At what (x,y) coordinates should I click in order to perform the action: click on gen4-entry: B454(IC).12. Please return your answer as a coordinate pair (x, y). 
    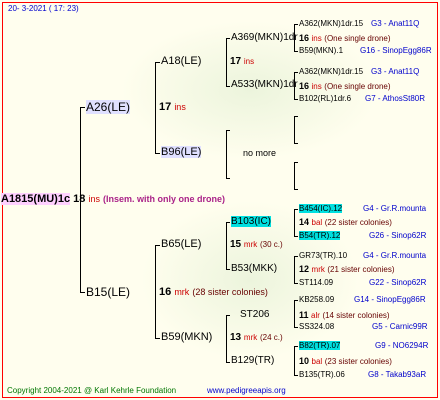
    Looking at the image, I should click on (321, 208).